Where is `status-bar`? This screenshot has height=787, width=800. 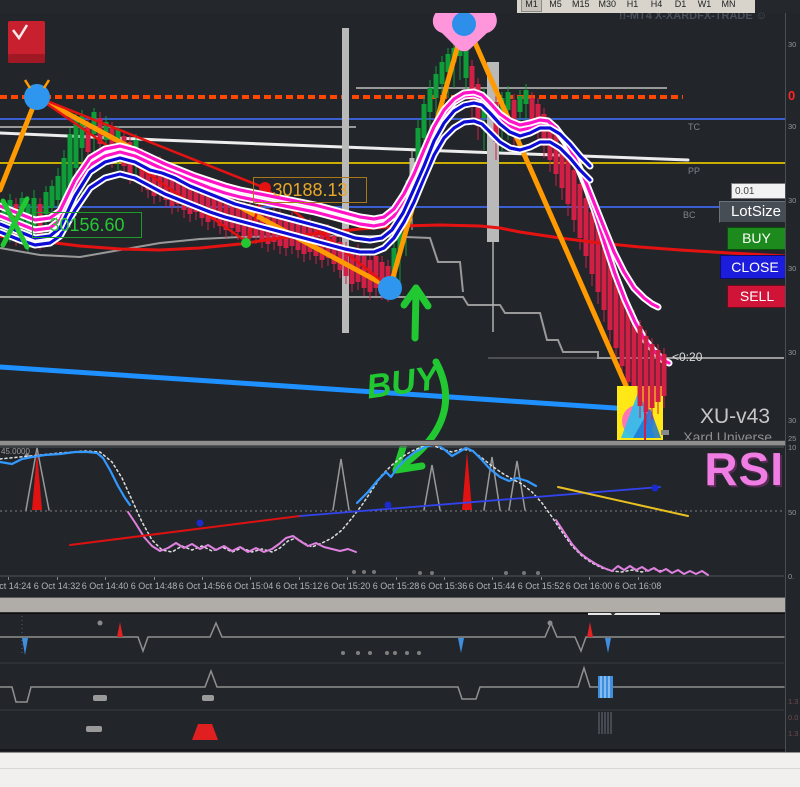 status-bar is located at coordinates (400, 769).